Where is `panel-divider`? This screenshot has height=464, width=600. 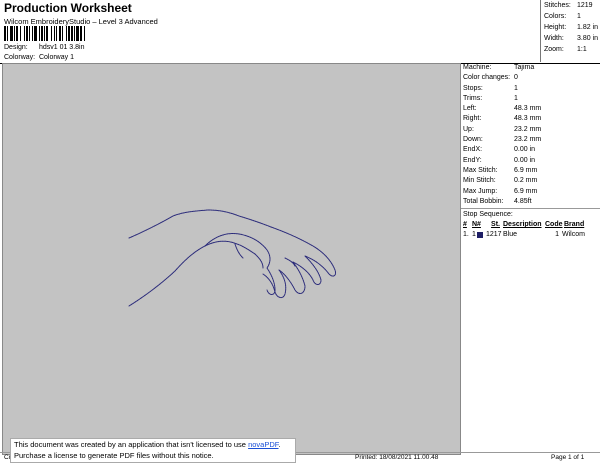 panel-divider is located at coordinates (530, 209).